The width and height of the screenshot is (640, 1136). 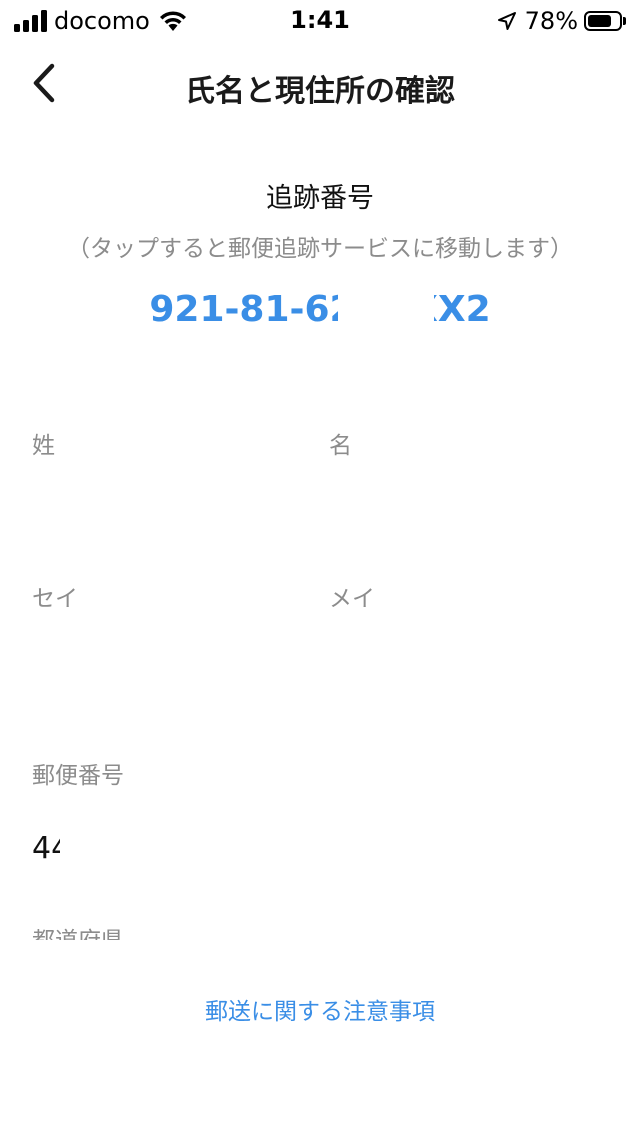 I want to click on location-arrow-icon, so click(x=506, y=21).